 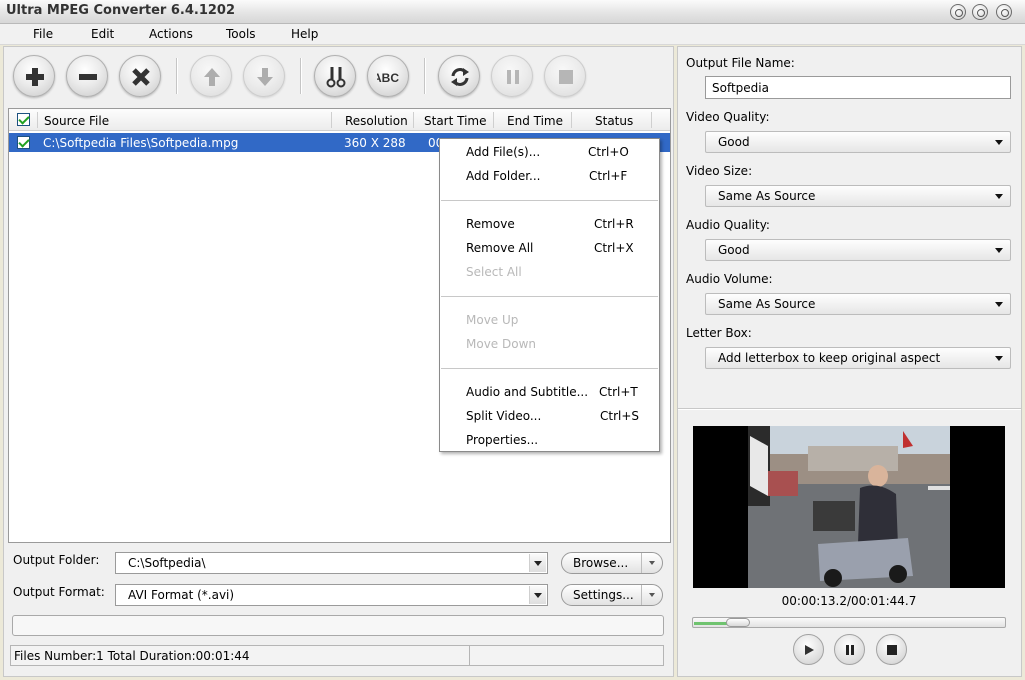 What do you see at coordinates (1004, 12) in the screenshot?
I see `close-button` at bounding box center [1004, 12].